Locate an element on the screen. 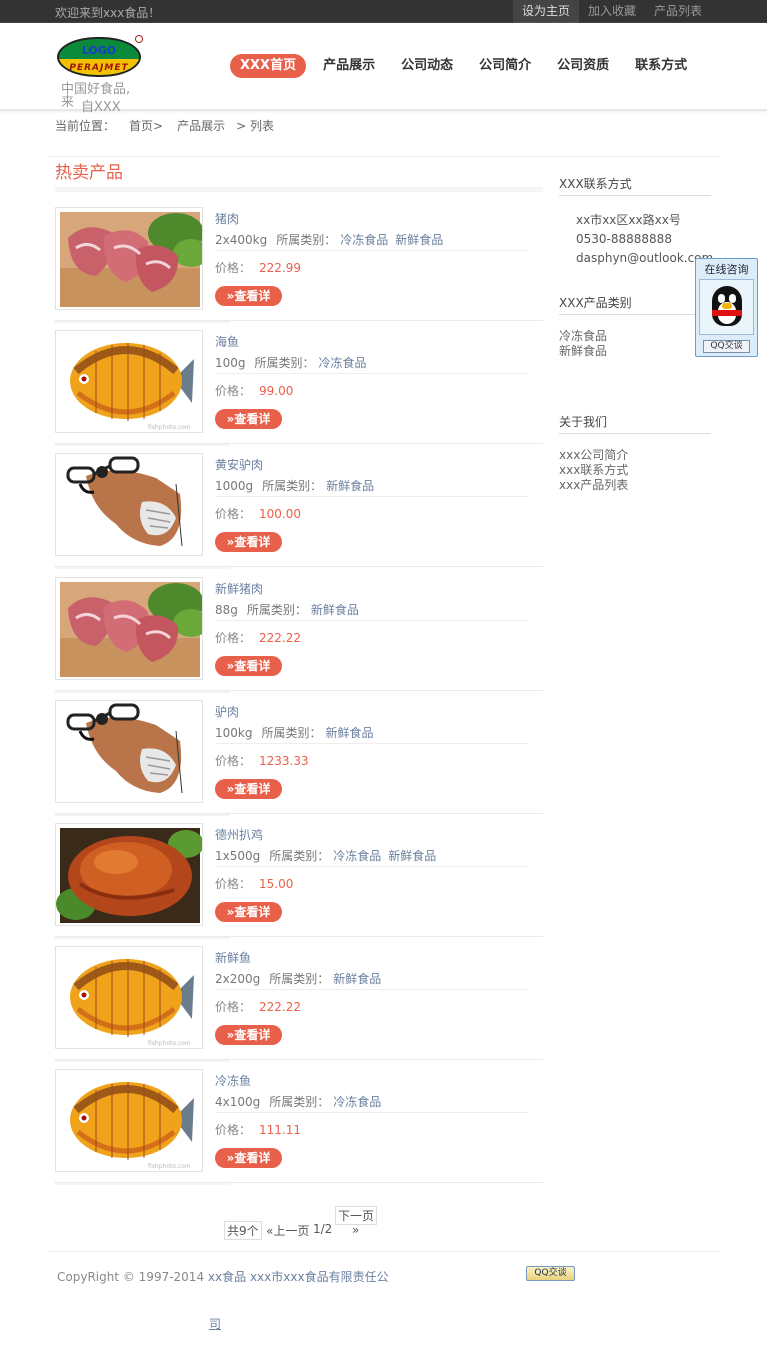  sidebar-contact-title: XXX联系方式 is located at coordinates (635, 185).